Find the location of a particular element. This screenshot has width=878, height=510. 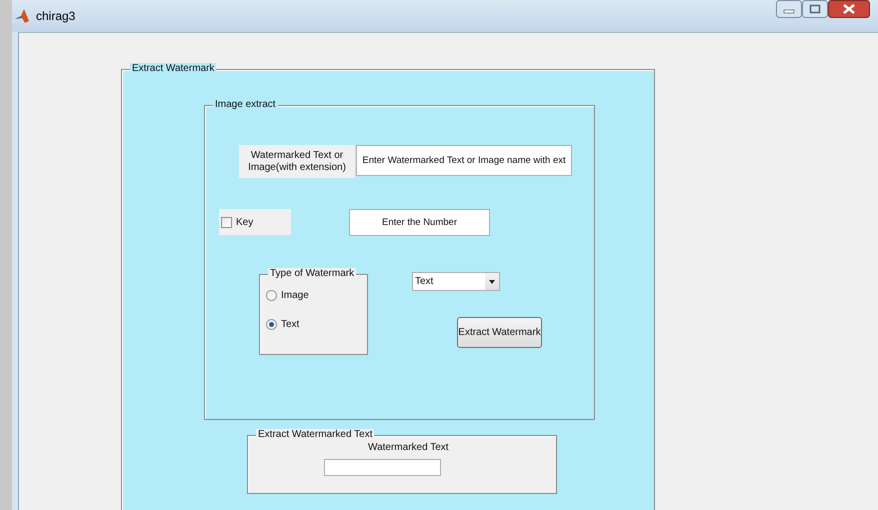

number-field: Enter the Number is located at coordinates (419, 222).